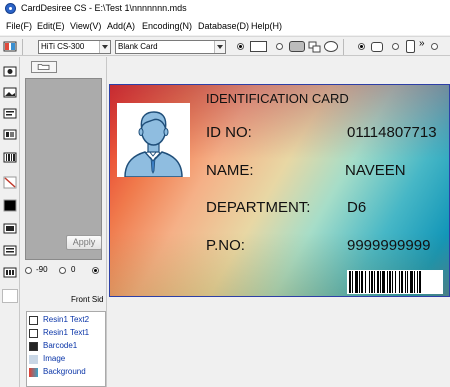 This screenshot has height=387, width=450. I want to click on copy-shape-icon, so click(315, 47).